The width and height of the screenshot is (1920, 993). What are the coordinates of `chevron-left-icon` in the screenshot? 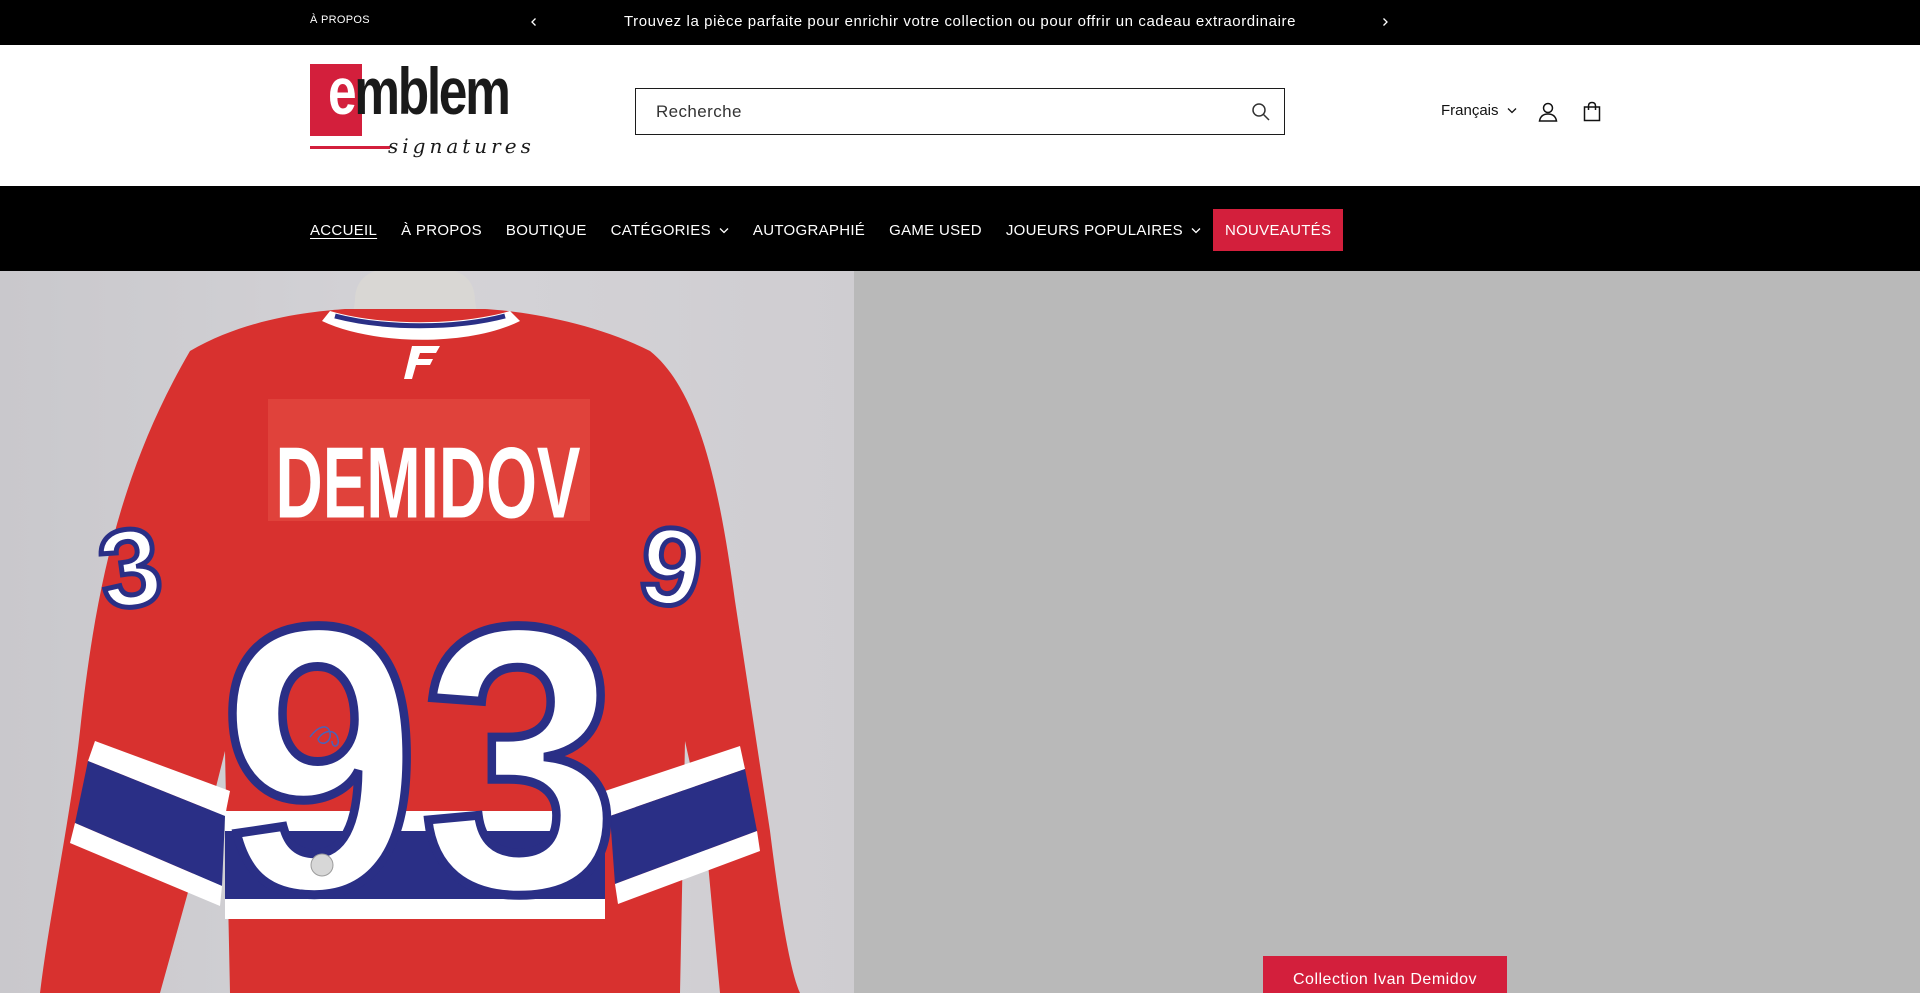 It's located at (533, 22).